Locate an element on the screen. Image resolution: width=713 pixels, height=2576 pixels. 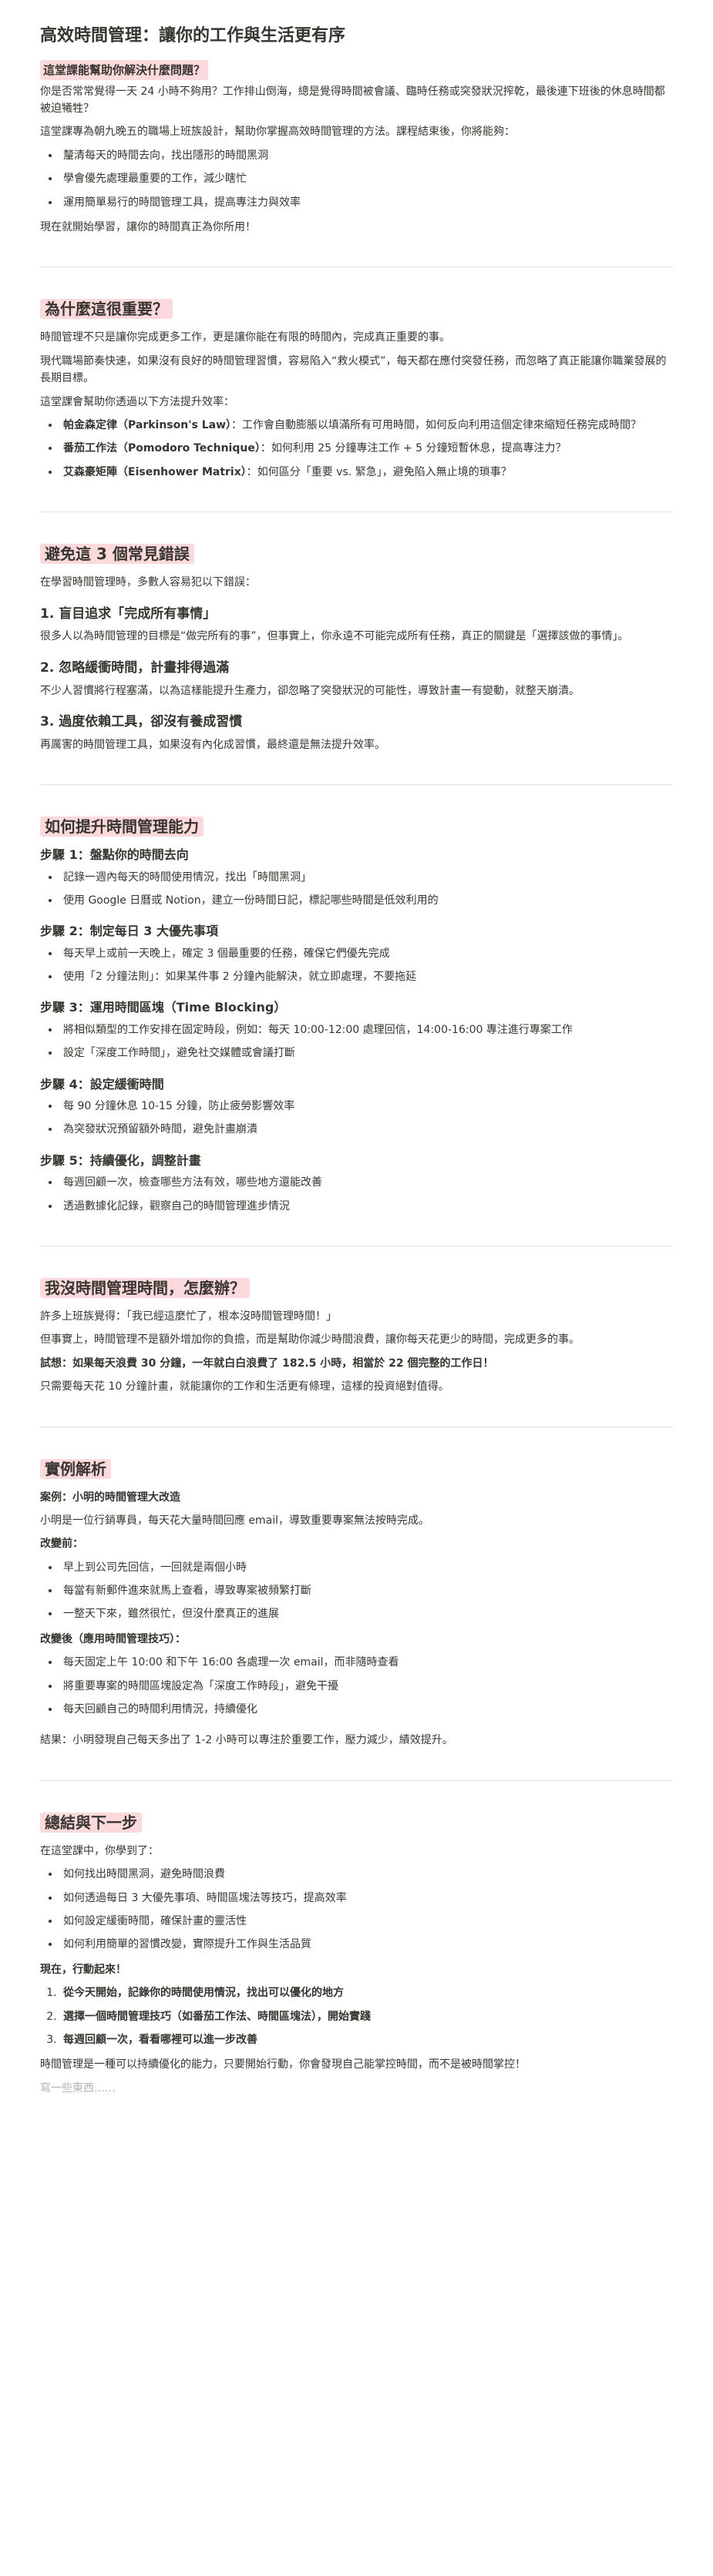
mistake-1-heading: 1. 盲目追求「完成所有事情」 is located at coordinates (128, 613).